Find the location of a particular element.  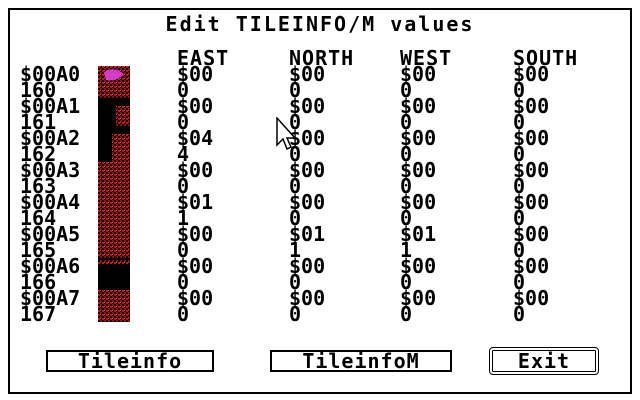

tileinfo-button: Tileinfo is located at coordinates (130, 361).